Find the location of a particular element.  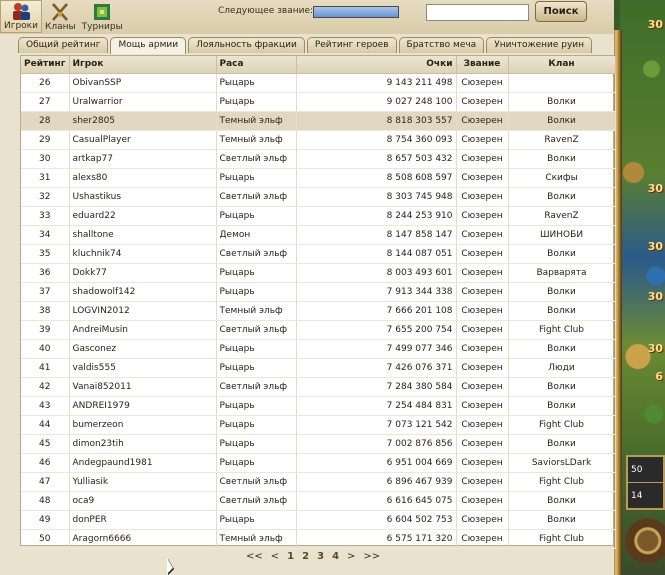

page-last-button: >> is located at coordinates (371, 556).